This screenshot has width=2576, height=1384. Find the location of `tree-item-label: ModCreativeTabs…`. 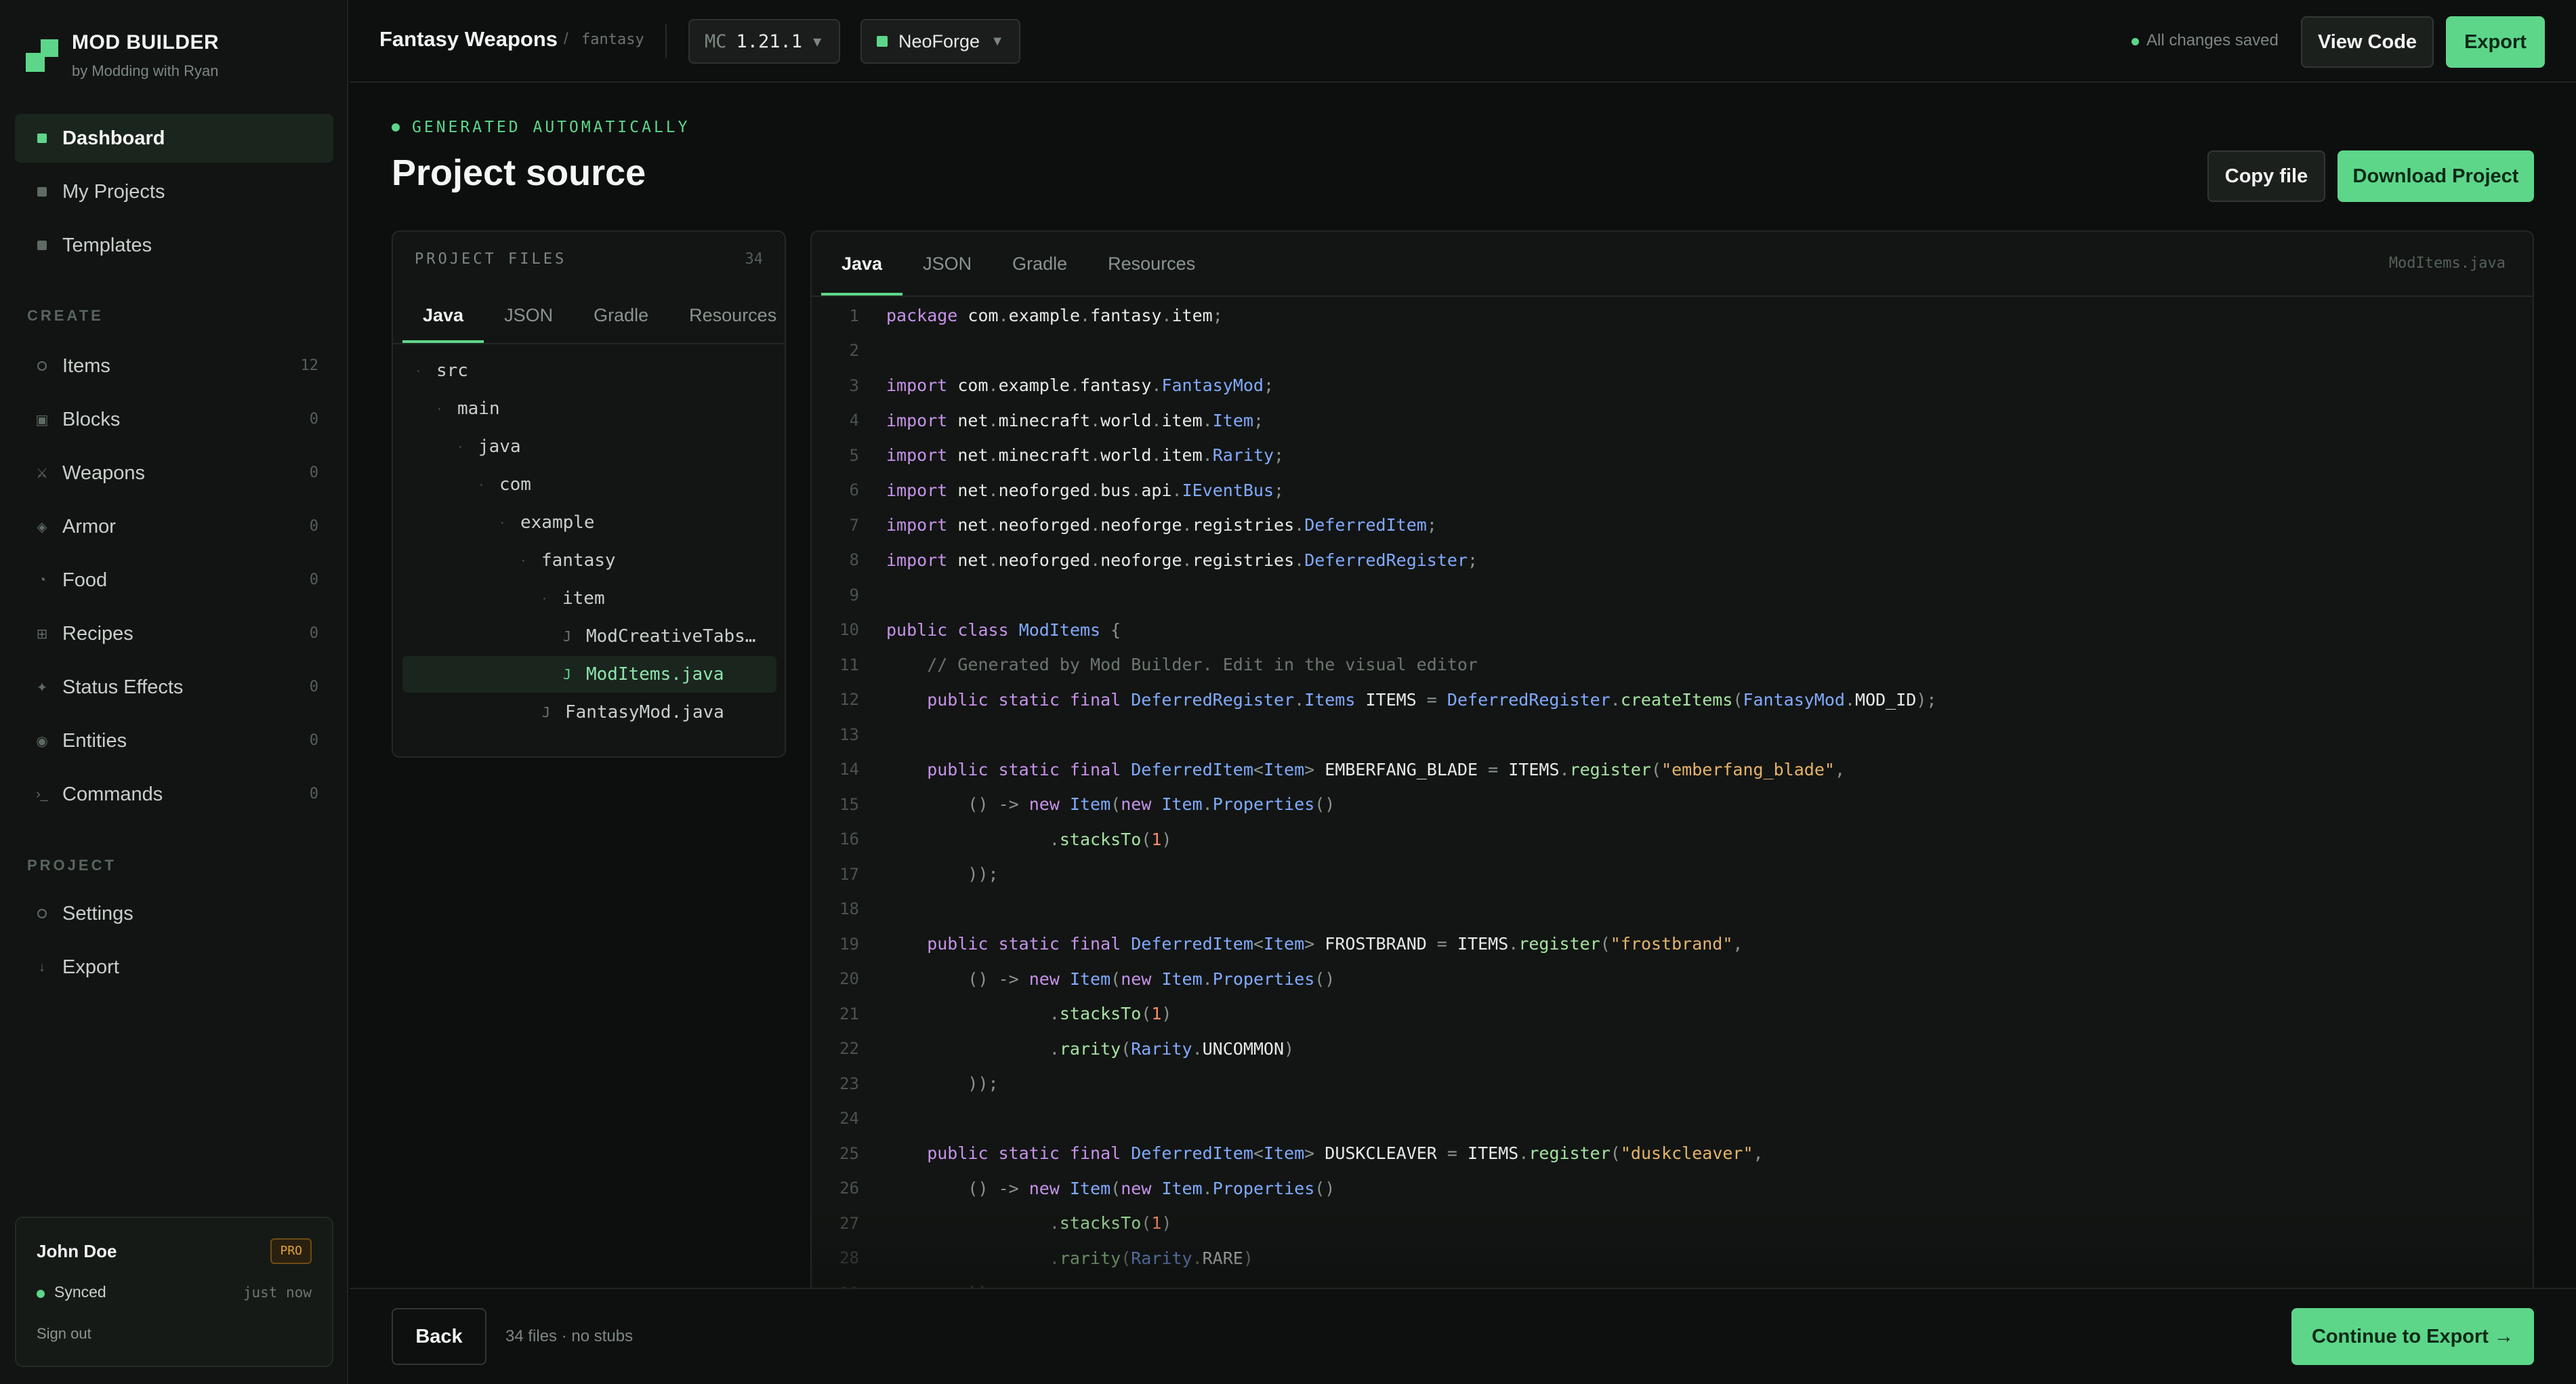

tree-item-label: ModCreativeTabs… is located at coordinates (671, 636).